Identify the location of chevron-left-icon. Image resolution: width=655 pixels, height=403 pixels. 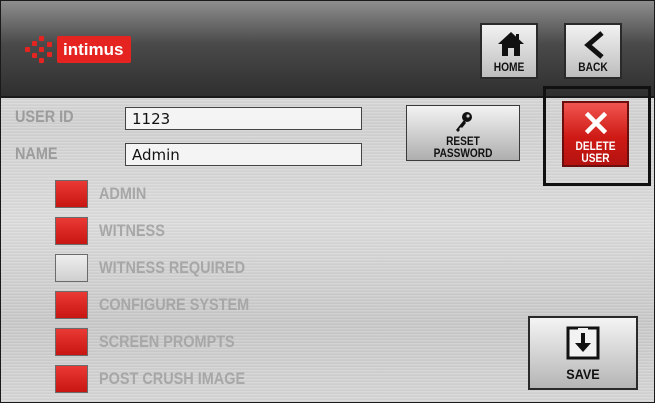
(594, 45).